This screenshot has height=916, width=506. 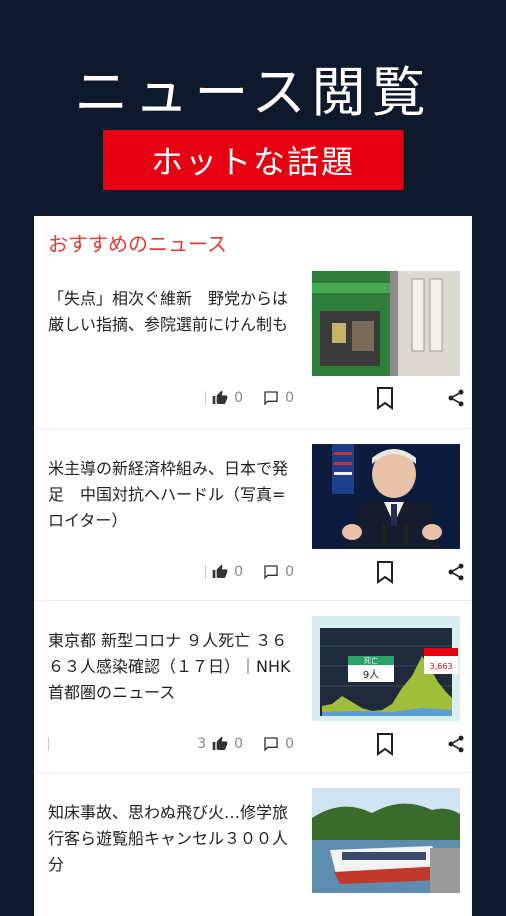 I want to click on news-card: 知床事故、思わぬ飛び火…修学旅行客ら遊覧船キャンセル３００人分, so click(x=253, y=844).